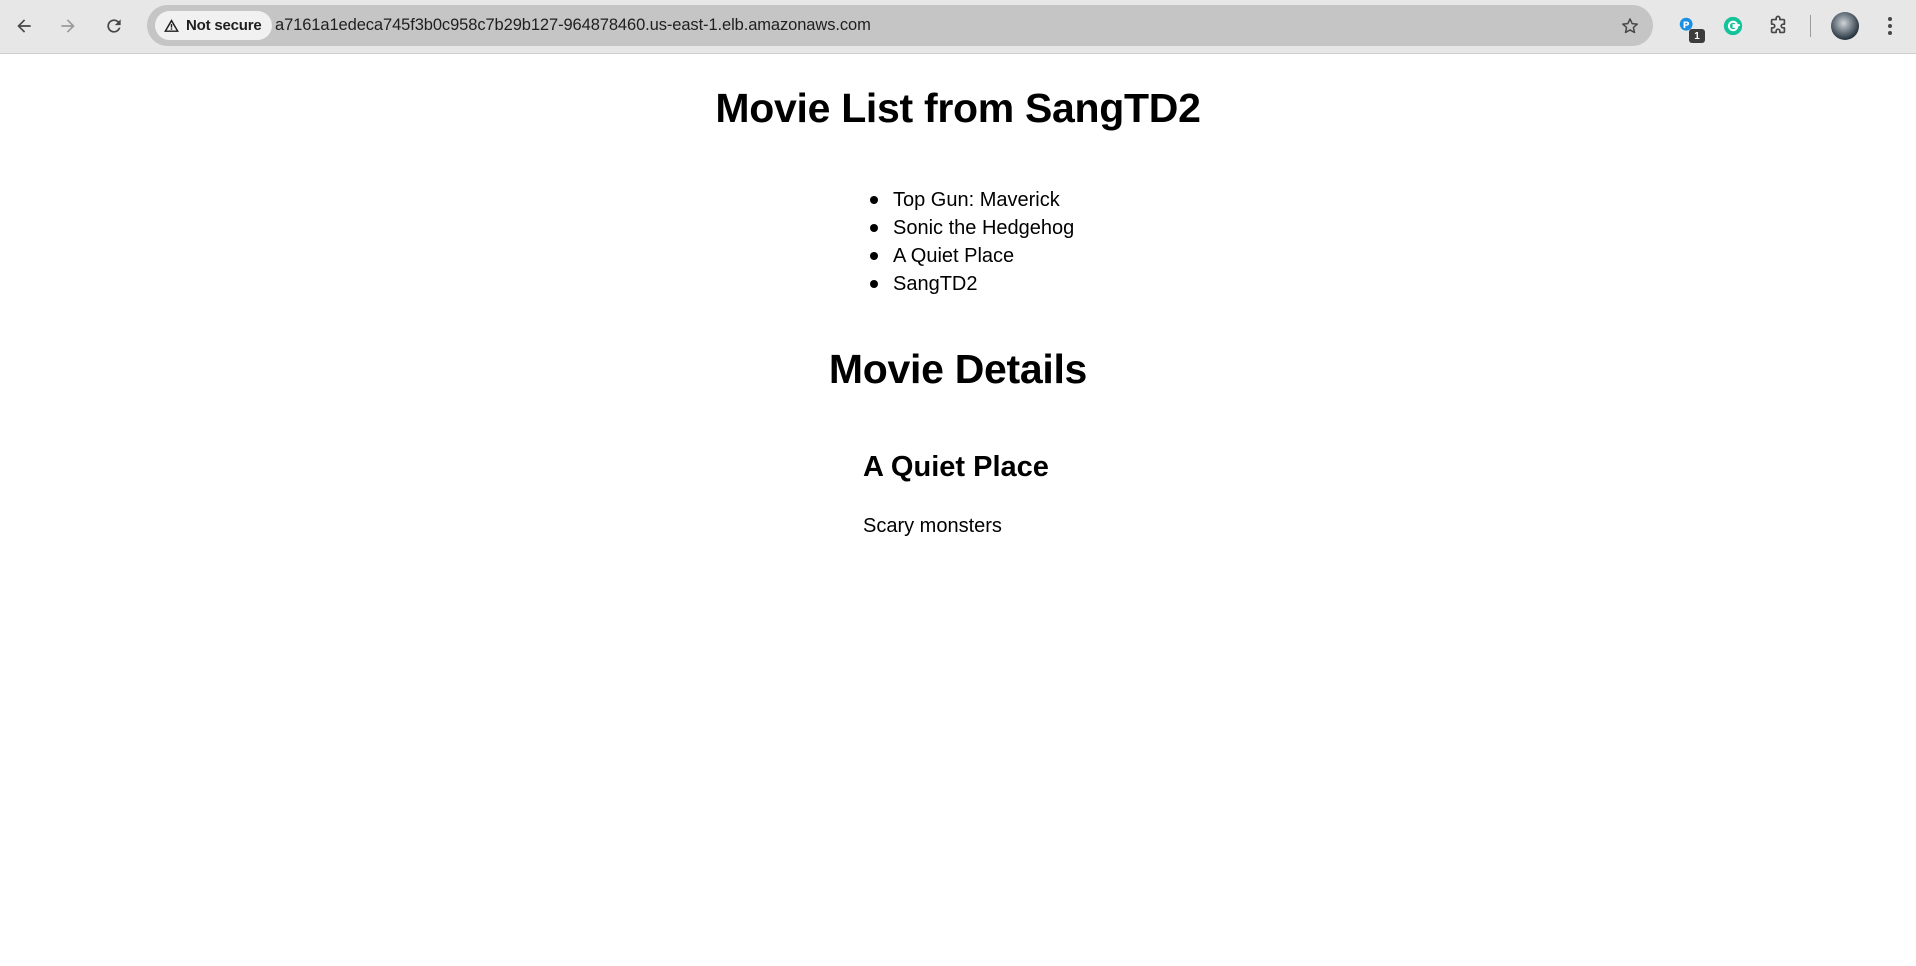 This screenshot has width=1916, height=966. I want to click on page-title: Movie List from SangTD2, so click(958, 108).